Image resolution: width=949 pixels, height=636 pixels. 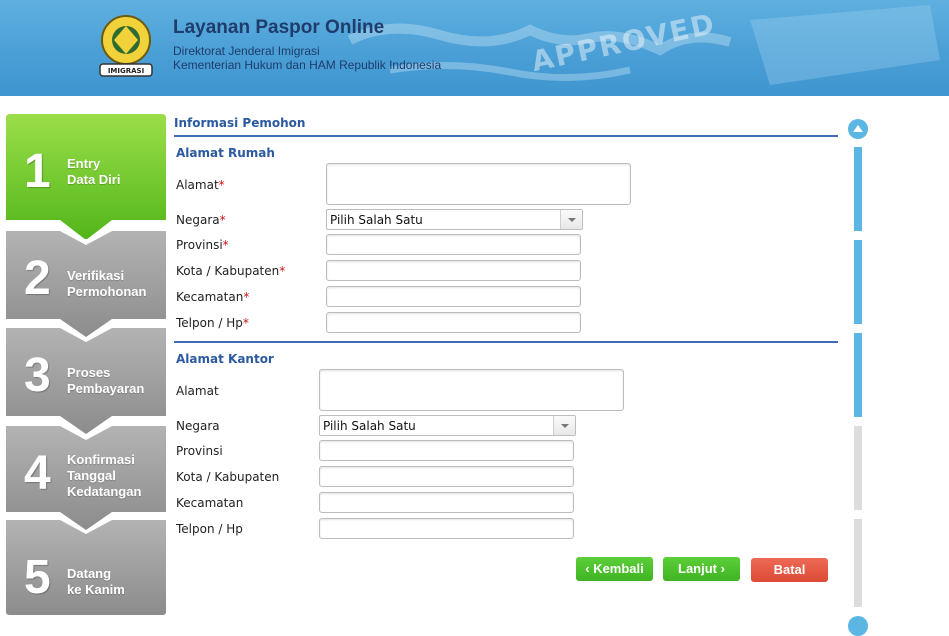 I want to click on scroll-up-button, so click(x=858, y=129).